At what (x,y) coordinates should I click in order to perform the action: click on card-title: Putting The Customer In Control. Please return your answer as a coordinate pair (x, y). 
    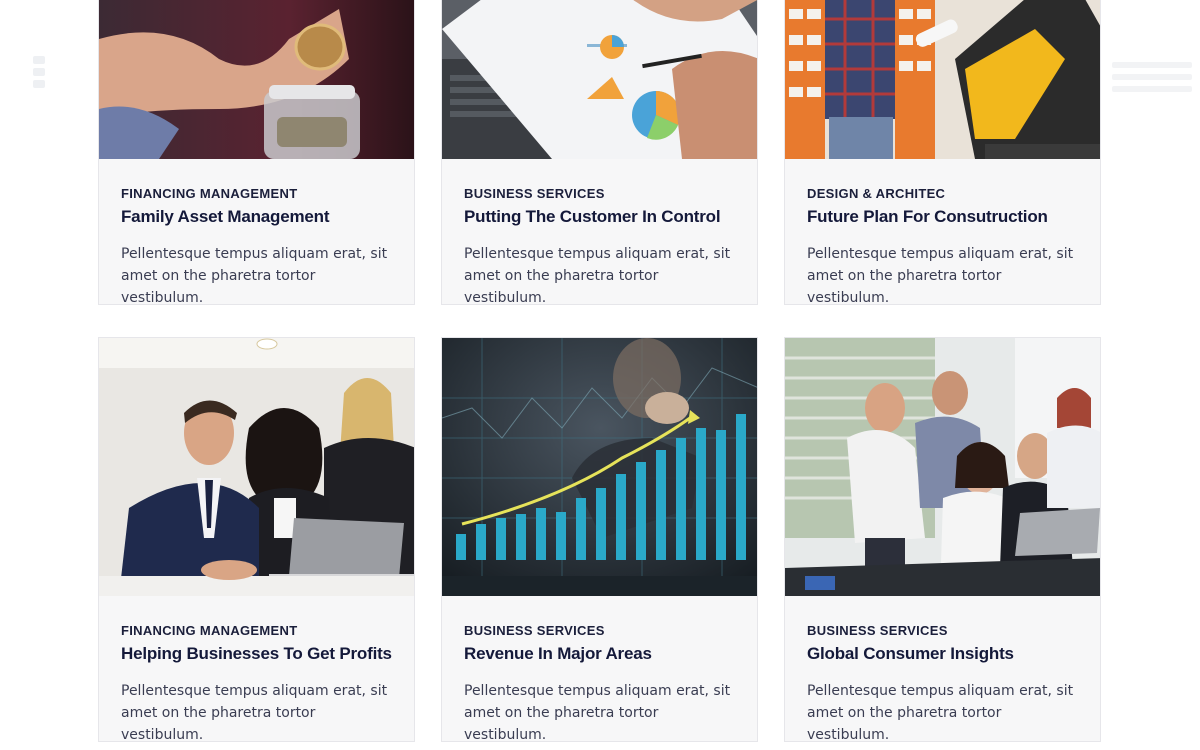
    Looking at the image, I should click on (599, 217).